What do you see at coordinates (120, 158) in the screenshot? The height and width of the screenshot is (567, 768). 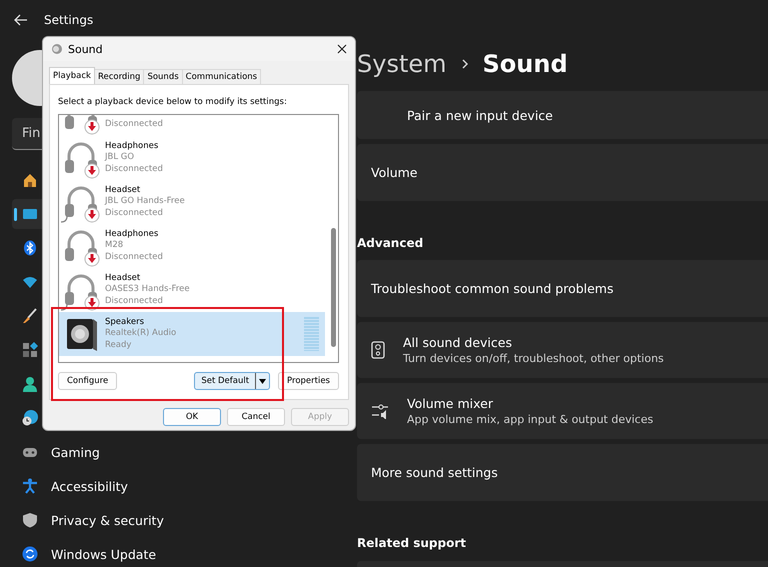 I see `device-description: JBL GO` at bounding box center [120, 158].